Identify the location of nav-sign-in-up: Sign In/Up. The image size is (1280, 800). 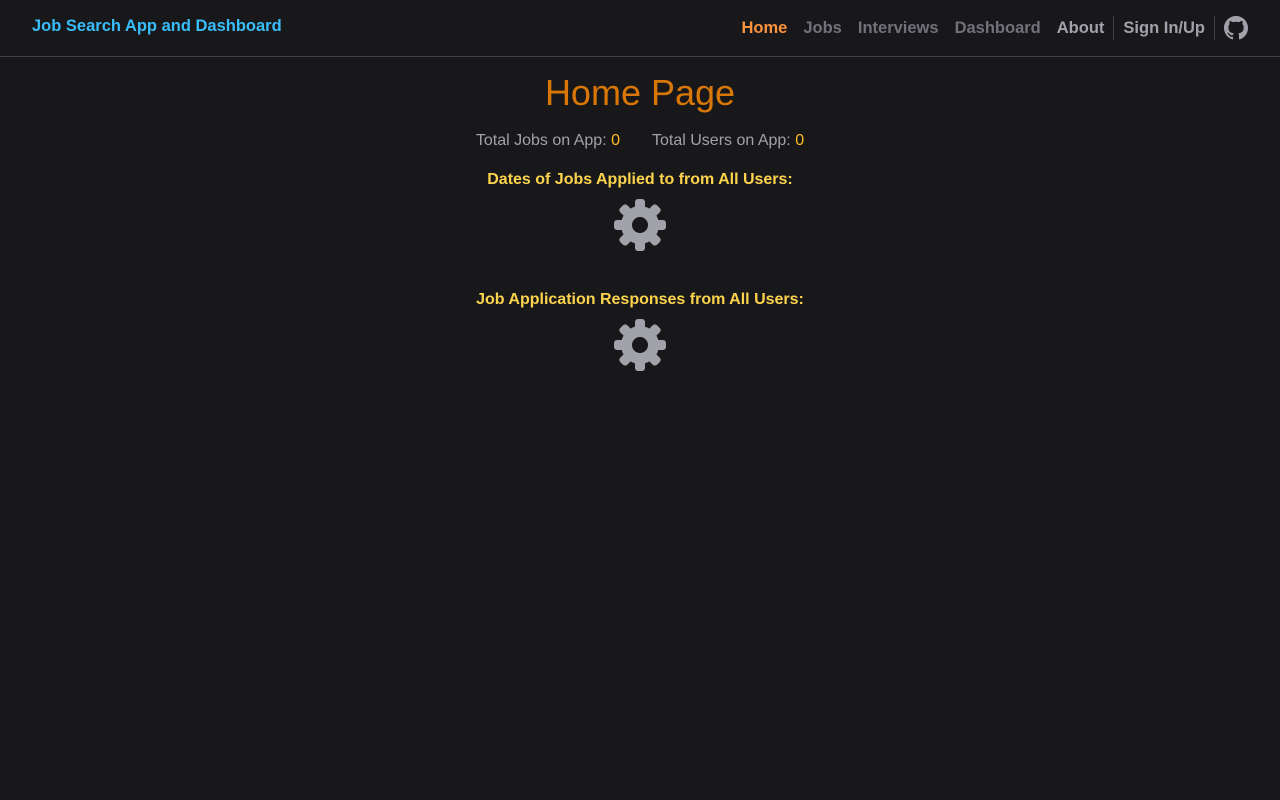
(1164, 28).